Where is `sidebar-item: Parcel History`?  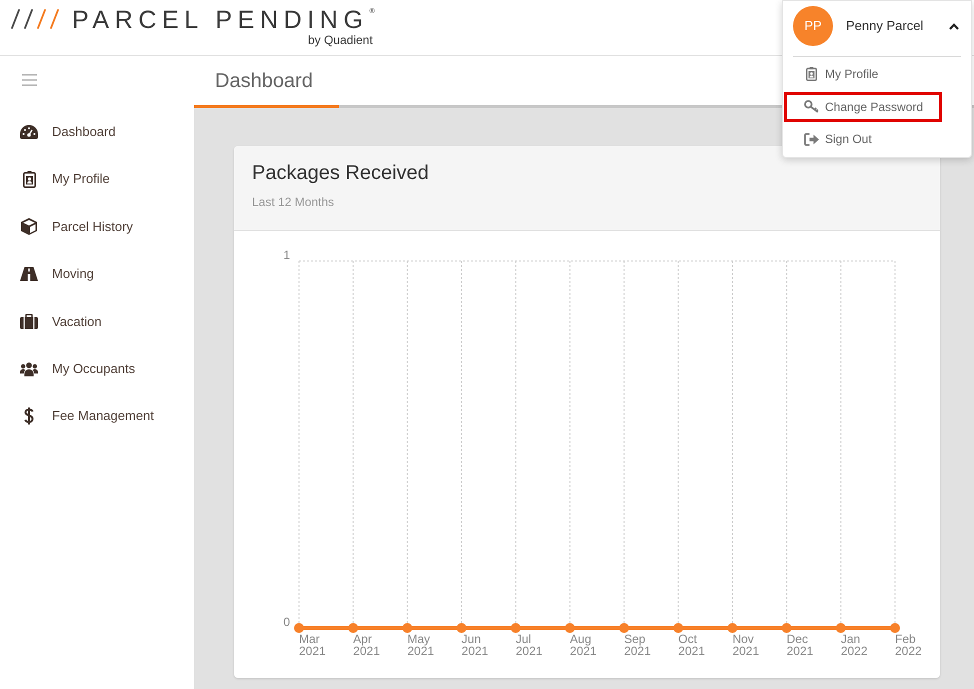
sidebar-item: Parcel History is located at coordinates (97, 226).